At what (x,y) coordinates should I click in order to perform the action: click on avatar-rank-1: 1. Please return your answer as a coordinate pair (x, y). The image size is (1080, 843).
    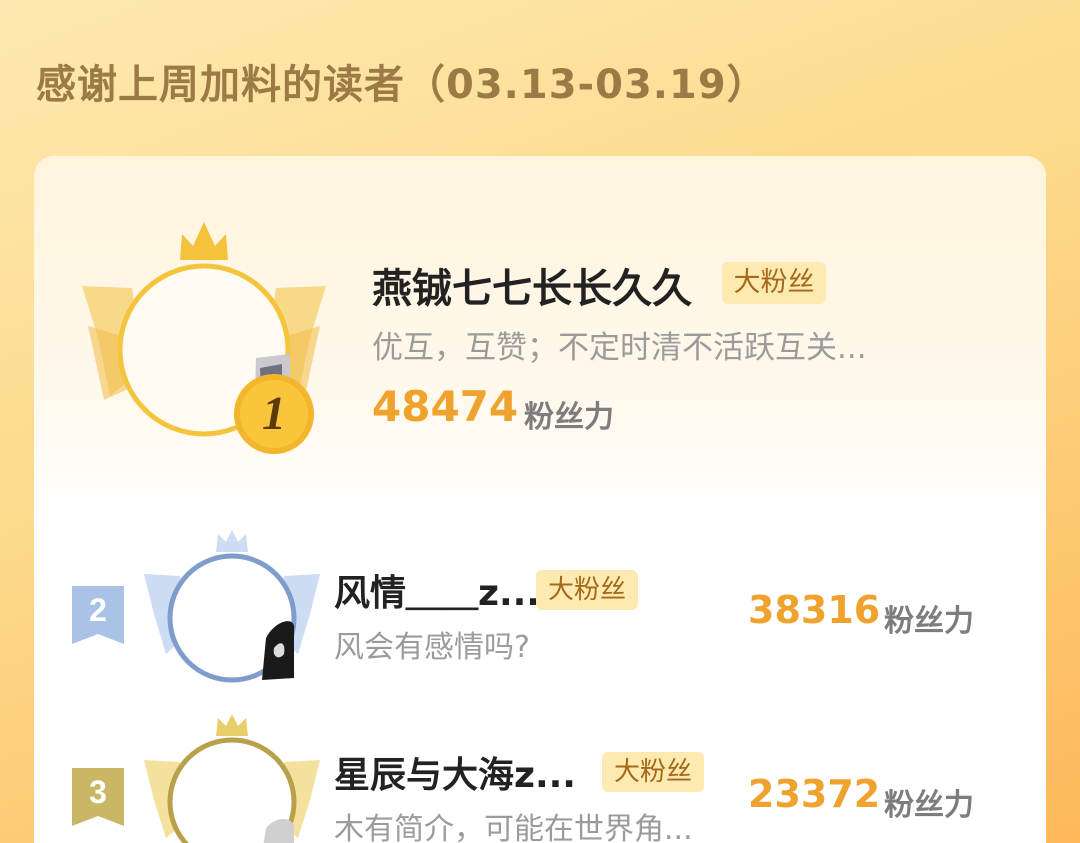
    Looking at the image, I should click on (207, 336).